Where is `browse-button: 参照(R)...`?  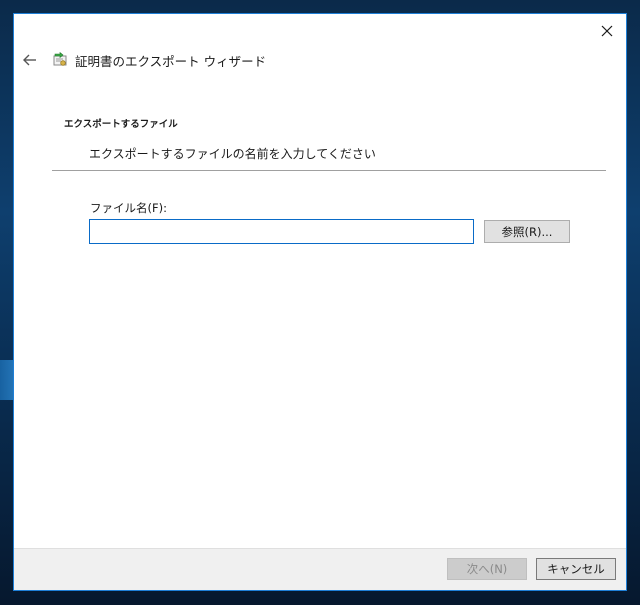 browse-button: 参照(R)... is located at coordinates (527, 231).